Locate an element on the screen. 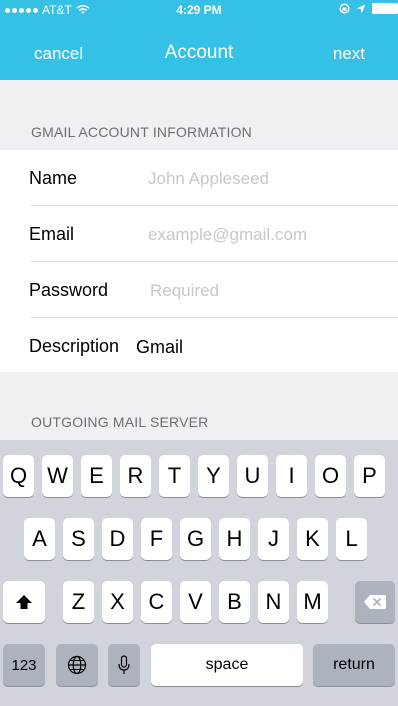 Image resolution: width=398 pixels, height=706 pixels. key-p: P is located at coordinates (369, 476).